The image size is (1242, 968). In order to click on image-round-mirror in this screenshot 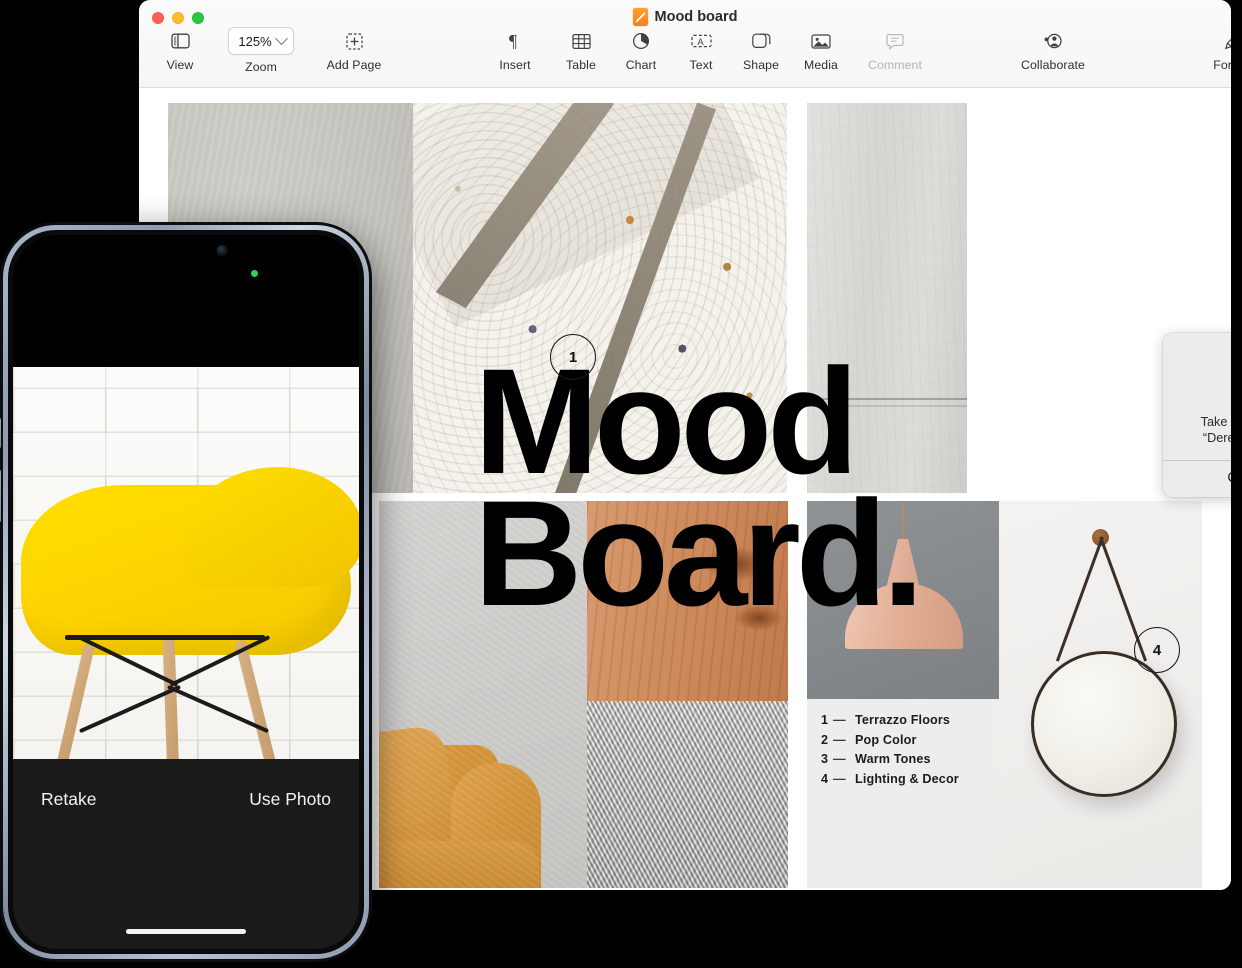, I will do `click(1100, 694)`.